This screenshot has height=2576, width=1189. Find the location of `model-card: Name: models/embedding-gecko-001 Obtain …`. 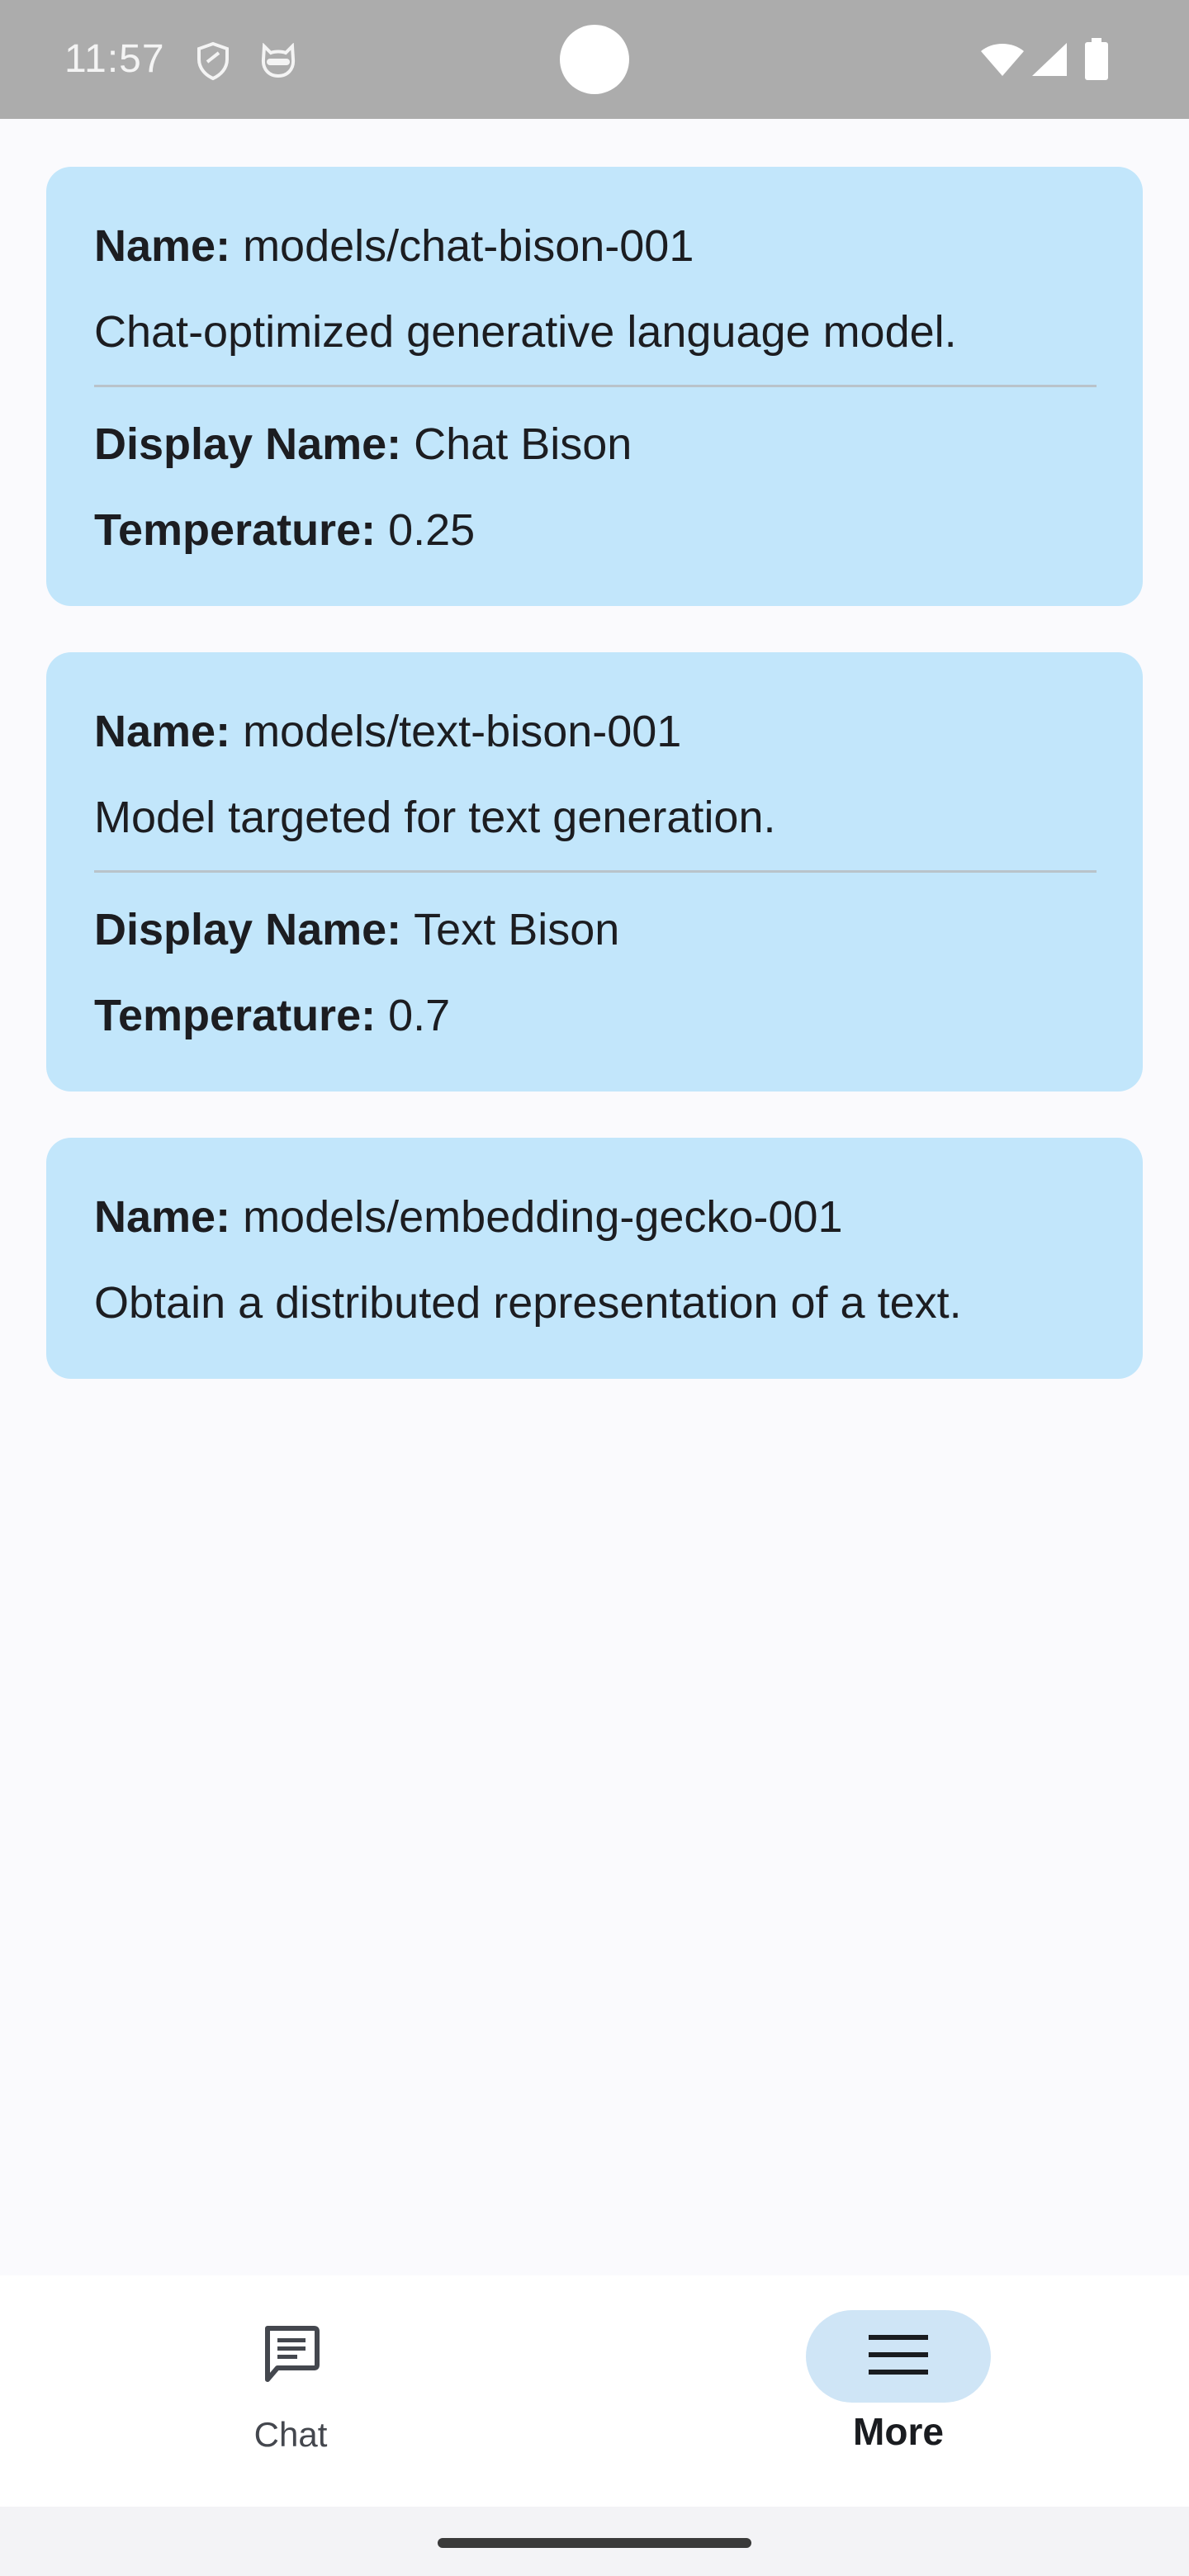

model-card: Name: models/embedding-gecko-001 Obtain … is located at coordinates (594, 1258).